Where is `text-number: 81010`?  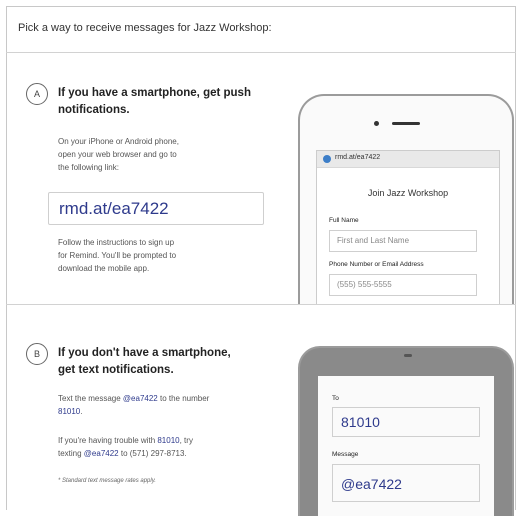 text-number: 81010 is located at coordinates (69, 411).